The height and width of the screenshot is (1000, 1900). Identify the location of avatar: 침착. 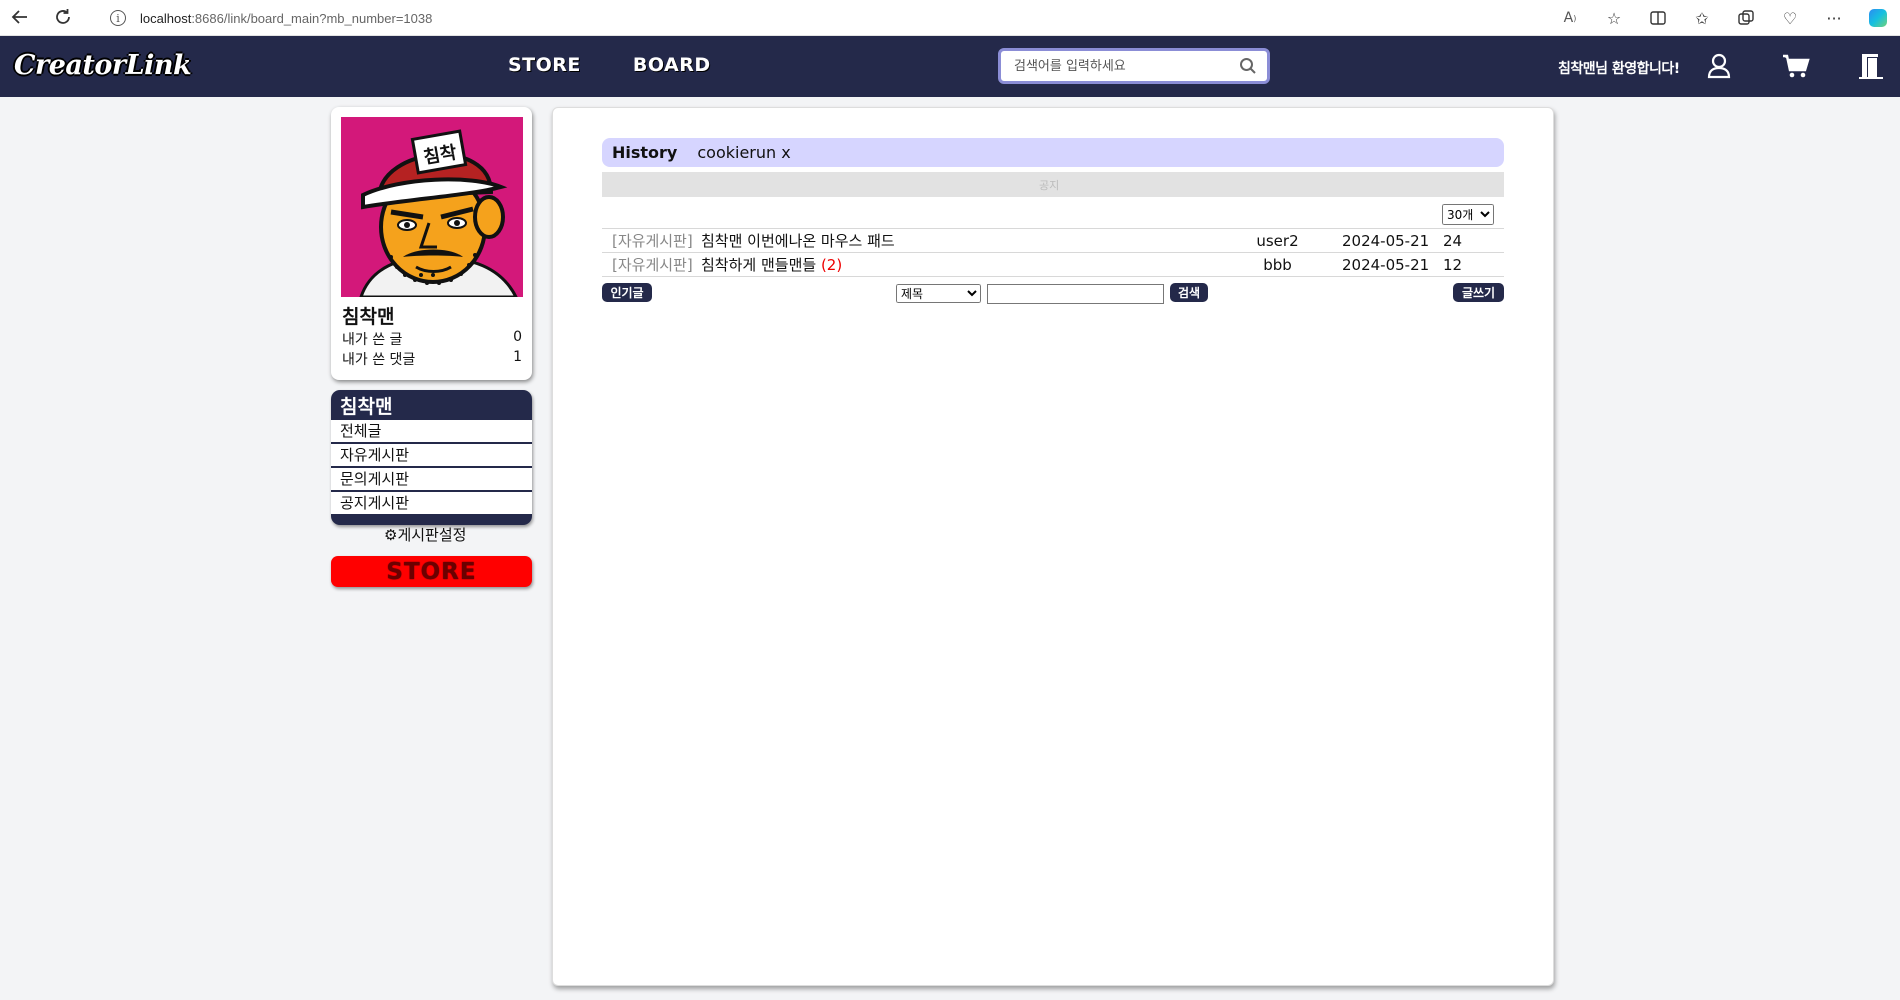
(432, 207).